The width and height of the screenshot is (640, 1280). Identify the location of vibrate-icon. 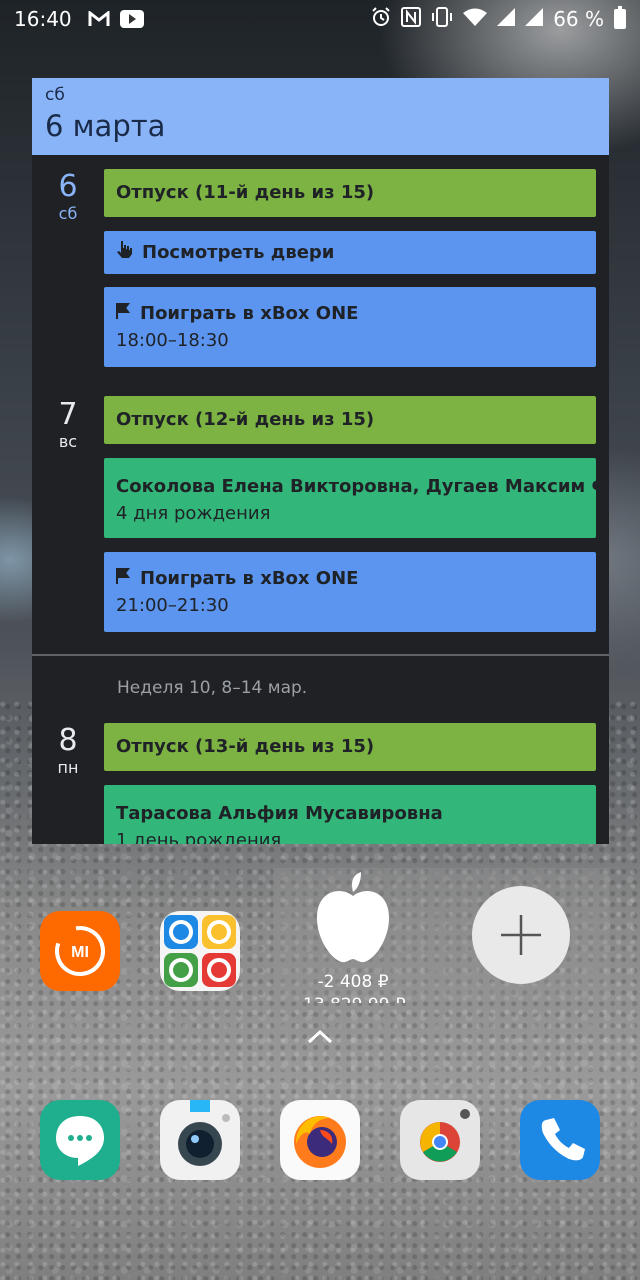
(442, 19).